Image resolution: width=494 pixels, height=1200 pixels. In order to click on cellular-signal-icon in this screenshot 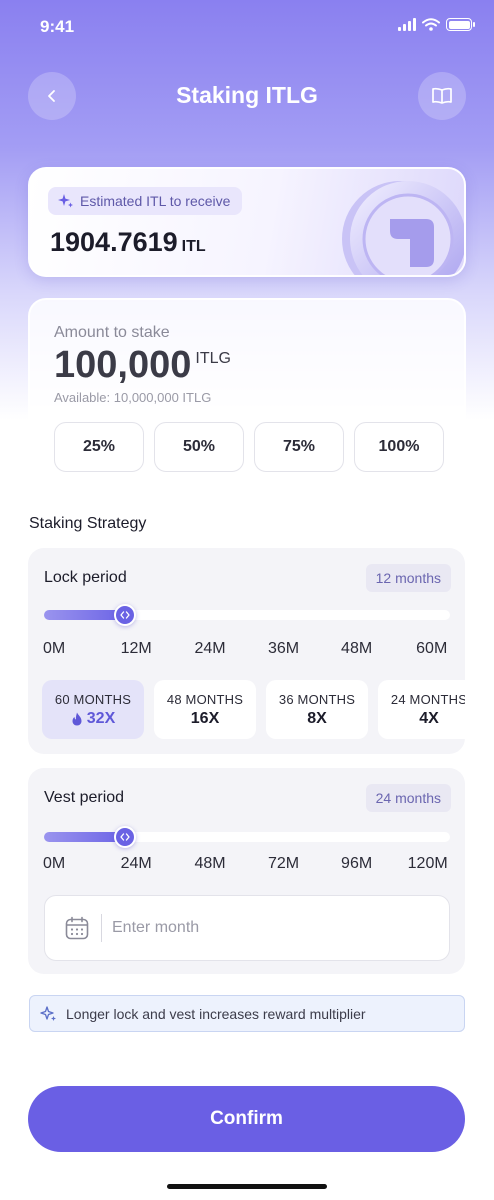, I will do `click(407, 24)`.